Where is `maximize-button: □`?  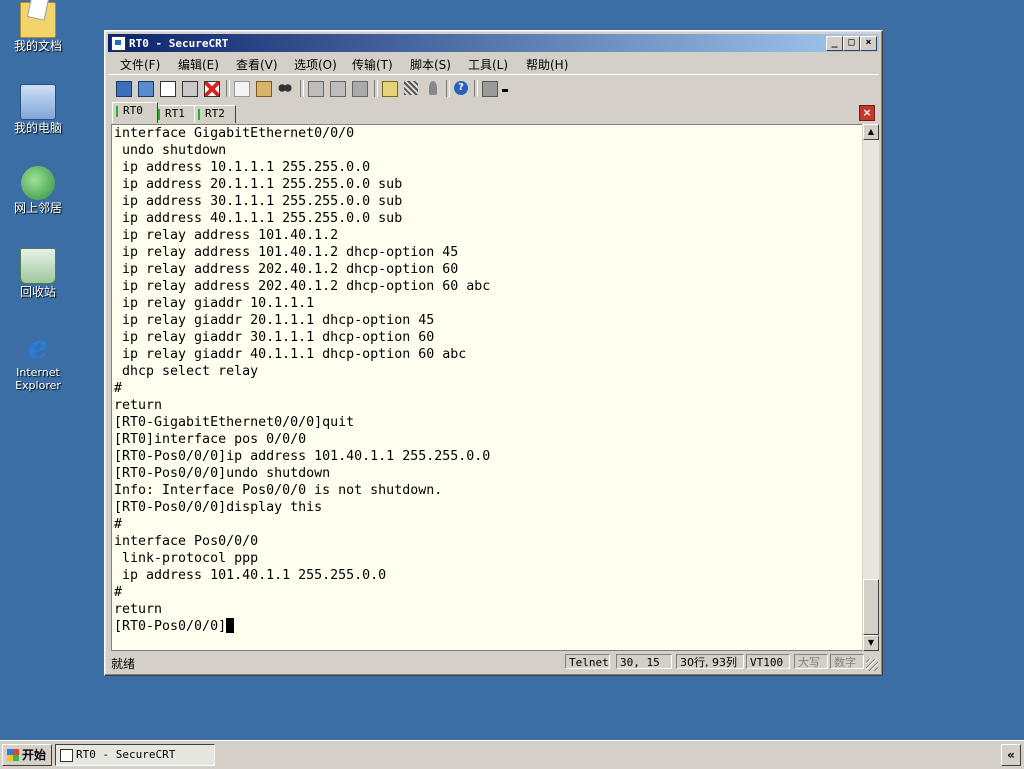 maximize-button: □ is located at coordinates (851, 43).